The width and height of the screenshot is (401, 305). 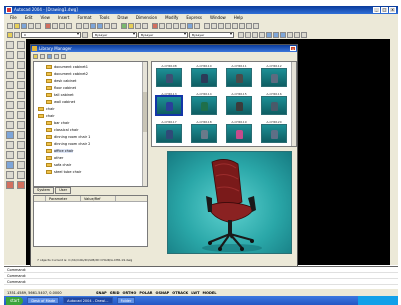 I want to click on design-center-icon, so click(x=131, y=25).